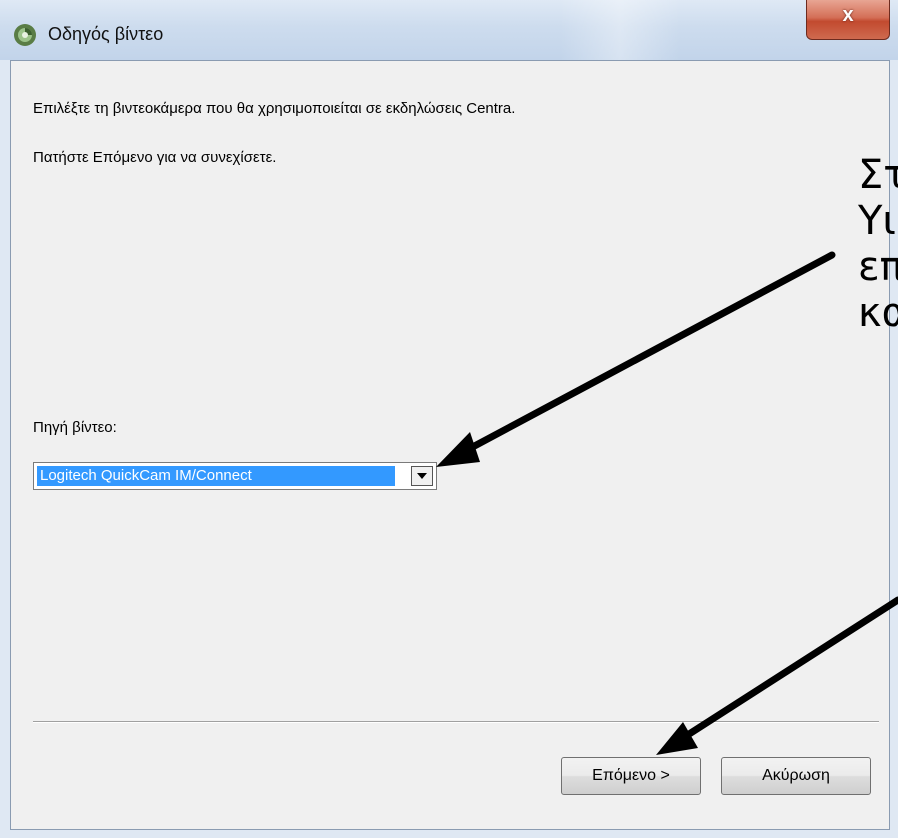 This screenshot has width=898, height=838. Describe the element at coordinates (155, 157) in the screenshot. I see `instruction-text: Πατήστε Επόμενο για να συνεχίσετε.` at that location.